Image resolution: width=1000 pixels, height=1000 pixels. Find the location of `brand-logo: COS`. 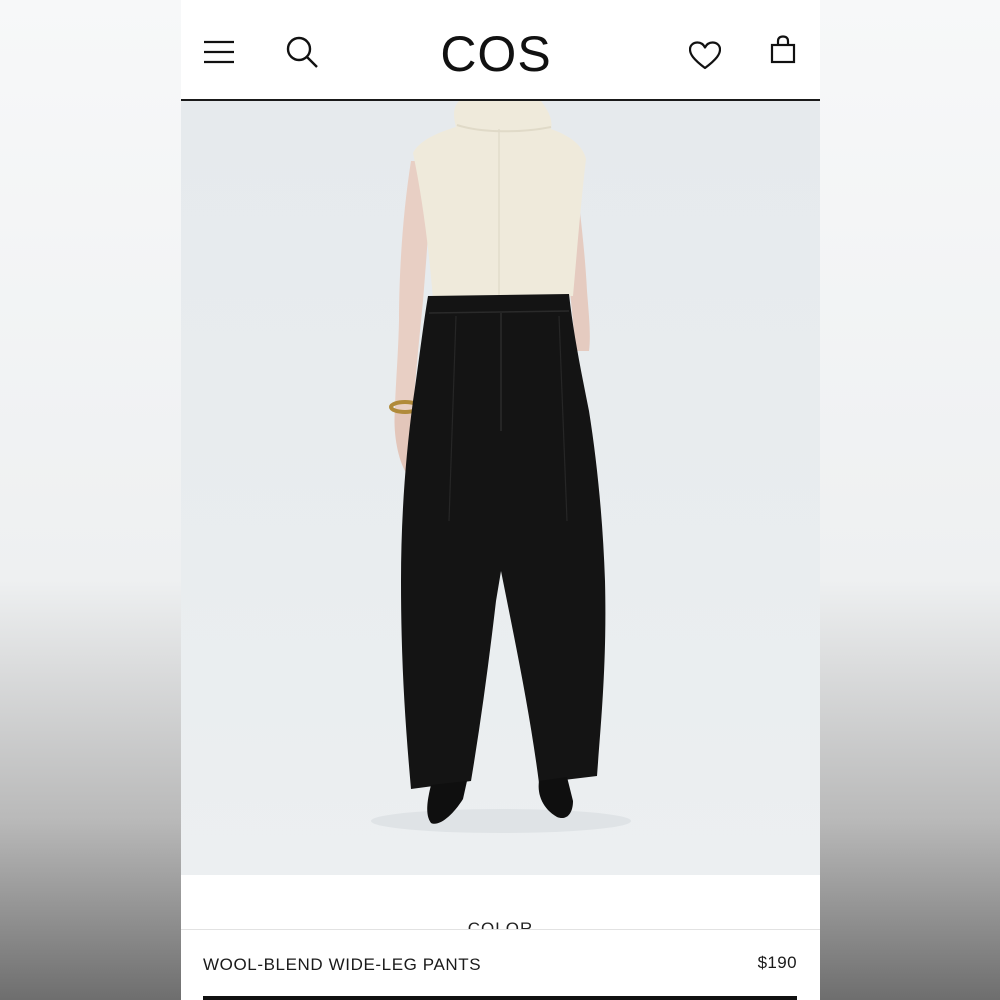

brand-logo: COS is located at coordinates (496, 54).